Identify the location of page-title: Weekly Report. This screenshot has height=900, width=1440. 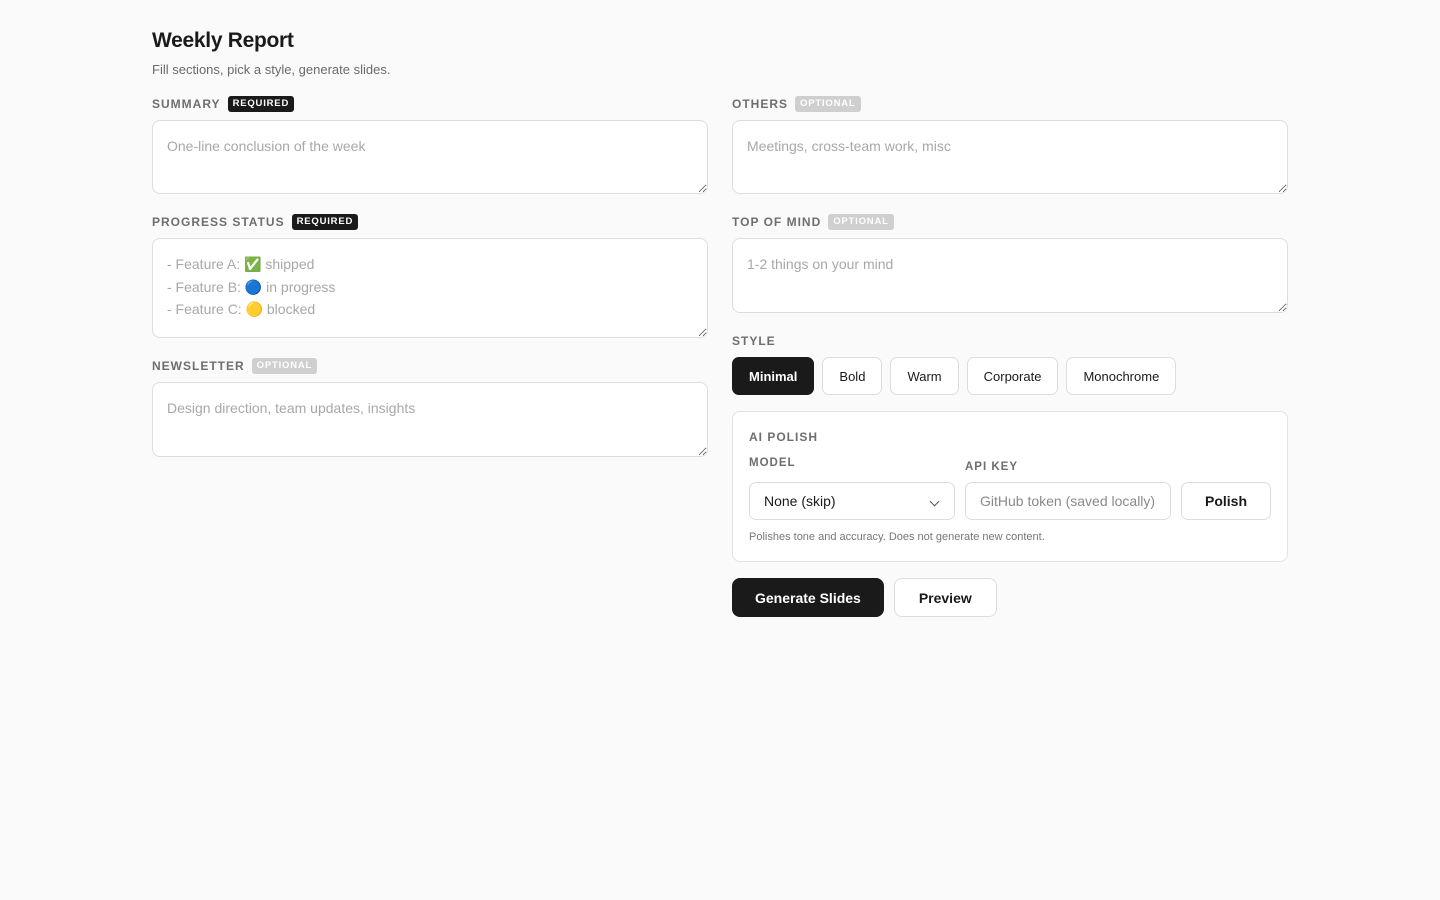
(223, 40).